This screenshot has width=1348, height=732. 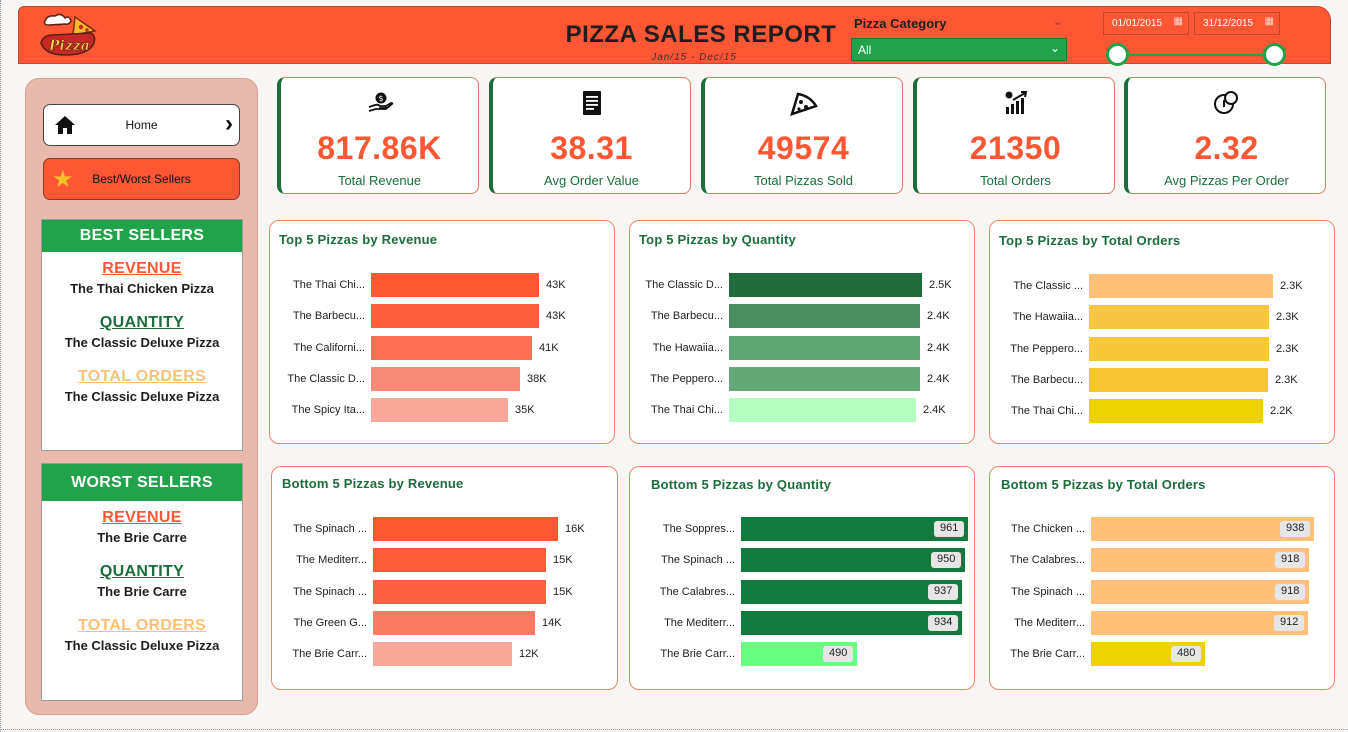 I want to click on bar-value-label: 2.4K, so click(x=934, y=410).